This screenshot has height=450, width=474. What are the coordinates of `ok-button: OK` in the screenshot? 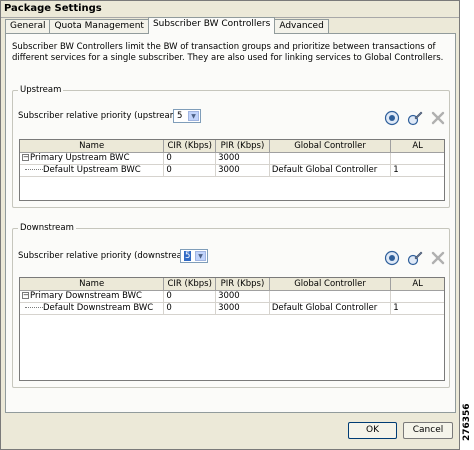 It's located at (372, 430).